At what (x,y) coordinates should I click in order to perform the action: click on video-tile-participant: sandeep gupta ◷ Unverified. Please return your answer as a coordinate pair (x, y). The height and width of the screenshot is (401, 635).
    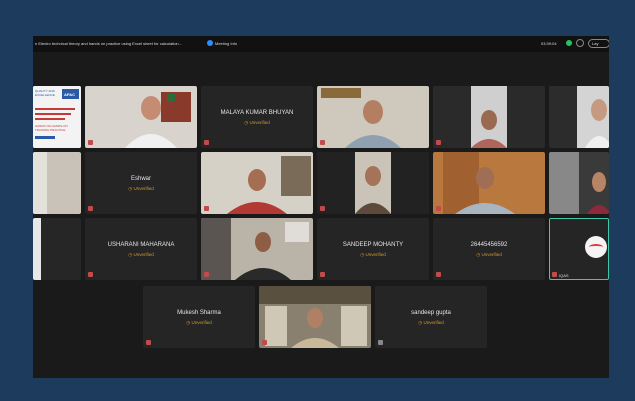
    Looking at the image, I should click on (431, 317).